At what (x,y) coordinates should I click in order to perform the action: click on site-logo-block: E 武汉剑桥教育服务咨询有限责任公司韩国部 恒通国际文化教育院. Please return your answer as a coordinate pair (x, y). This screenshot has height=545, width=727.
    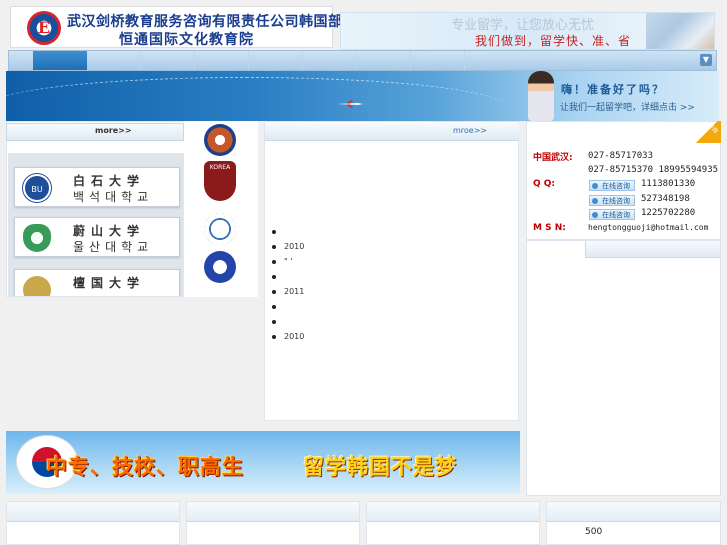
    Looking at the image, I should click on (176, 27).